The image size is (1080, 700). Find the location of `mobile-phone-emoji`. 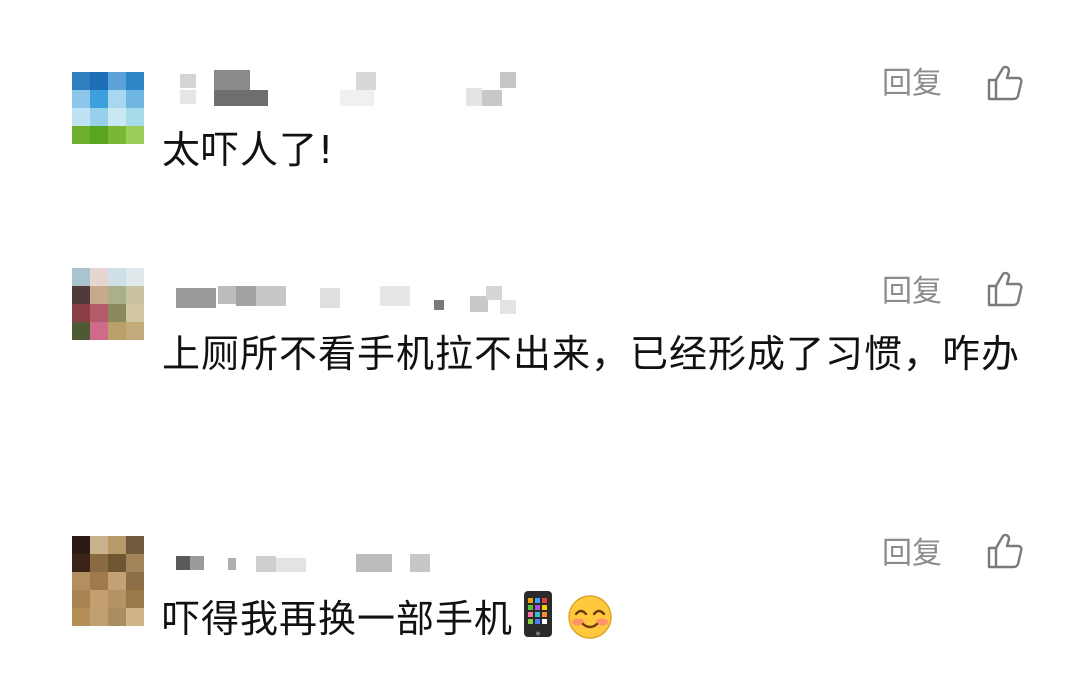

mobile-phone-emoji is located at coordinates (538, 614).